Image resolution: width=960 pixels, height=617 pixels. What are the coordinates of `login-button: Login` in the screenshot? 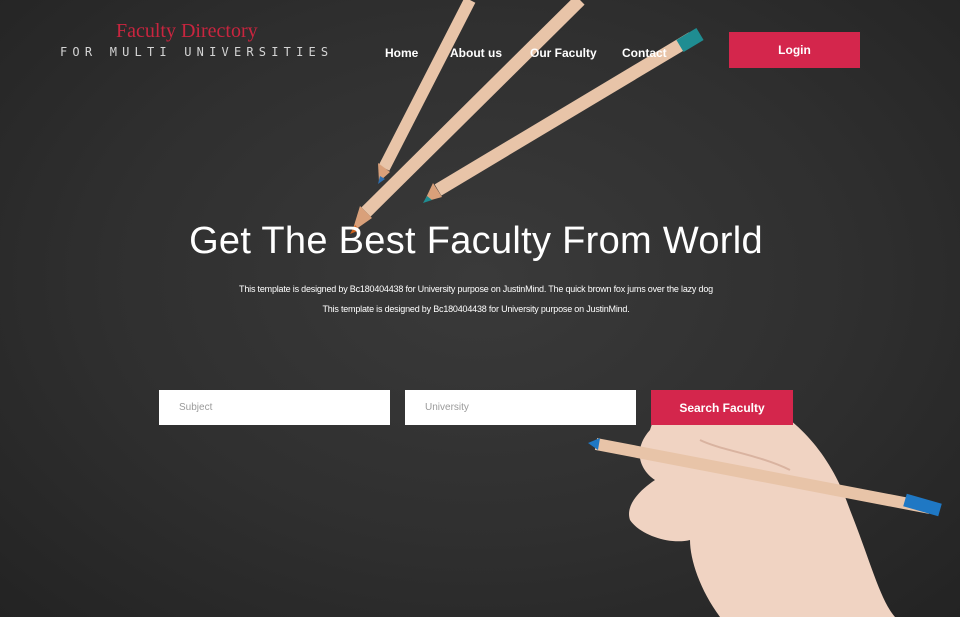 It's located at (794, 50).